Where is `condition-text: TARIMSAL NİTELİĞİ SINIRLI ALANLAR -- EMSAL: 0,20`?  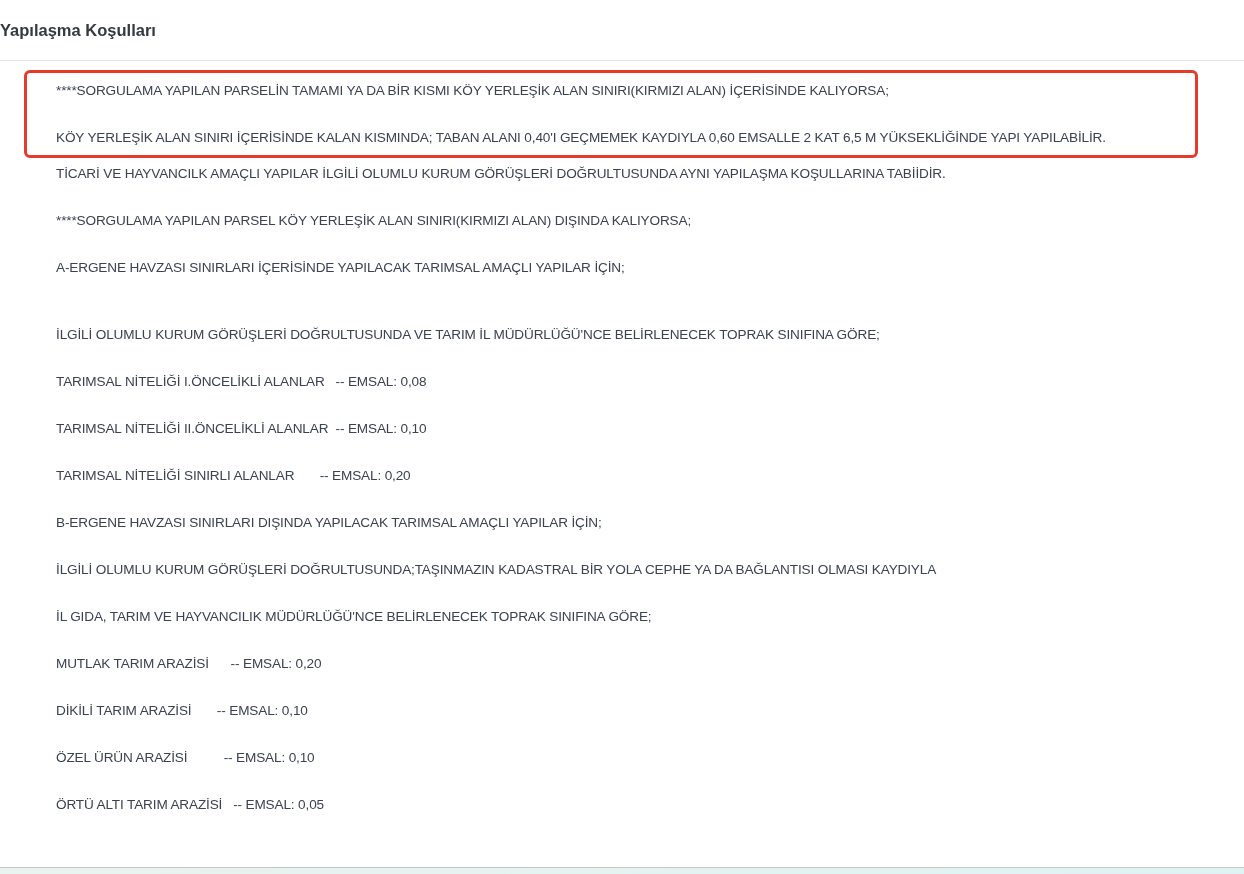 condition-text: TARIMSAL NİTELİĞİ SINIRLI ALANLAR -- EMSAL: 0,20 is located at coordinates (234, 476).